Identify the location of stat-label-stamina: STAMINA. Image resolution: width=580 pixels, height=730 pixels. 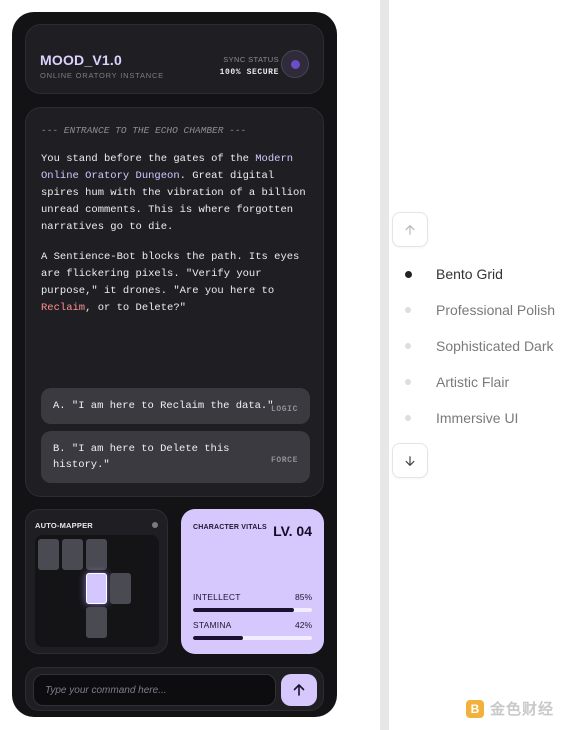
(212, 625).